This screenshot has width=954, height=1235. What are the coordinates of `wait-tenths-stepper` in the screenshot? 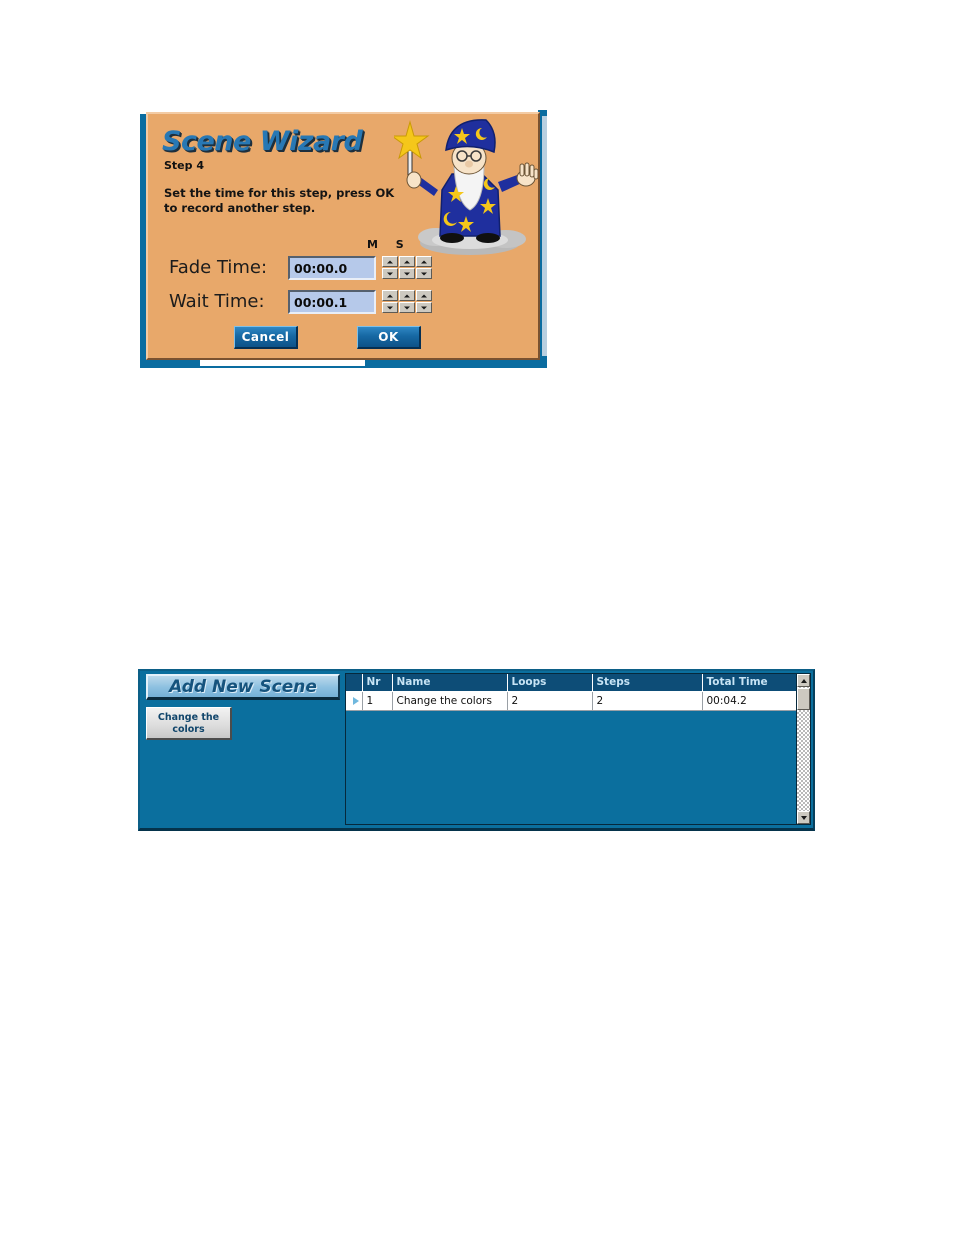 It's located at (424, 302).